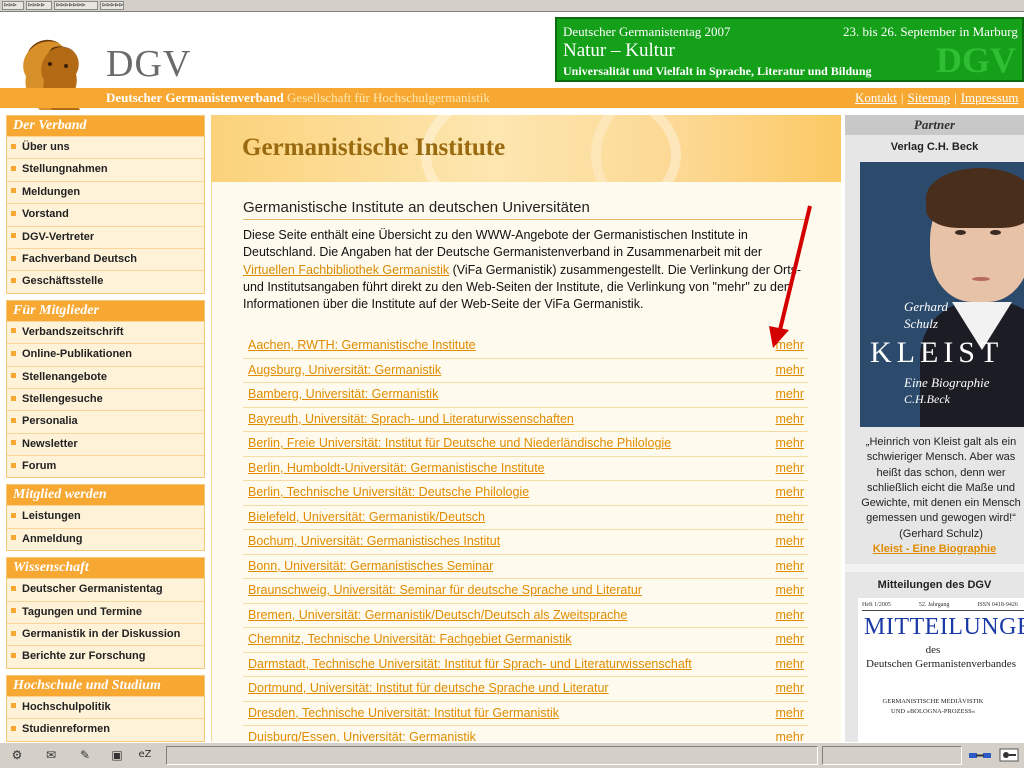 This screenshot has height=768, width=1024. Describe the element at coordinates (346, 270) in the screenshot. I see `vifa-link: Virtuellen Fachbibliothek Germanistik` at that location.